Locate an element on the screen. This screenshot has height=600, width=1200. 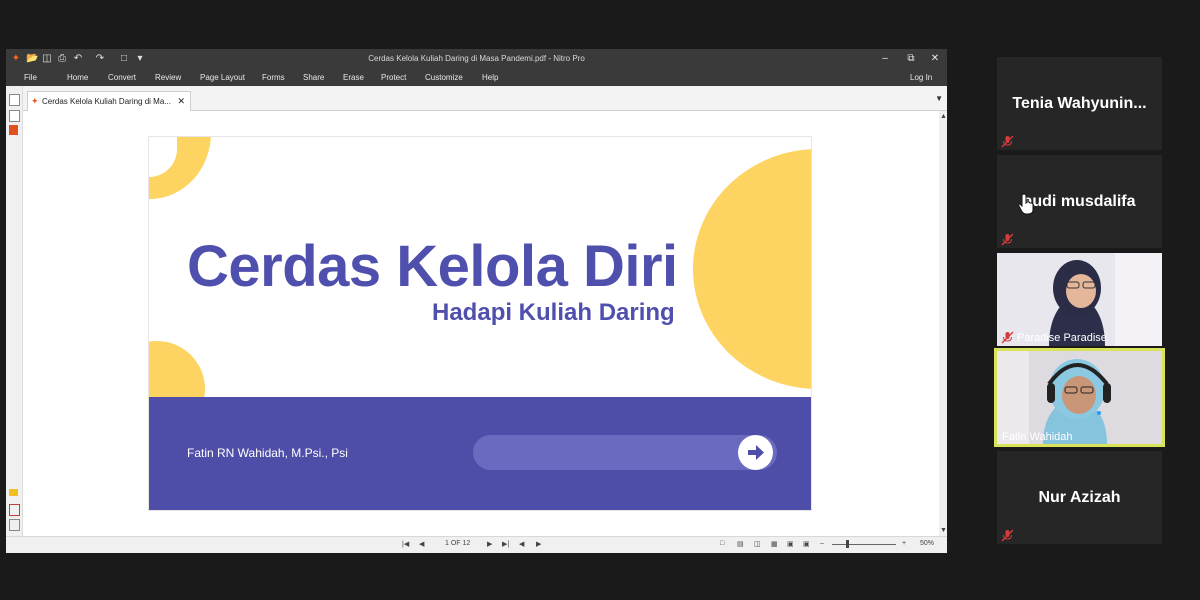
arrow-right-icon is located at coordinates (756, 452).